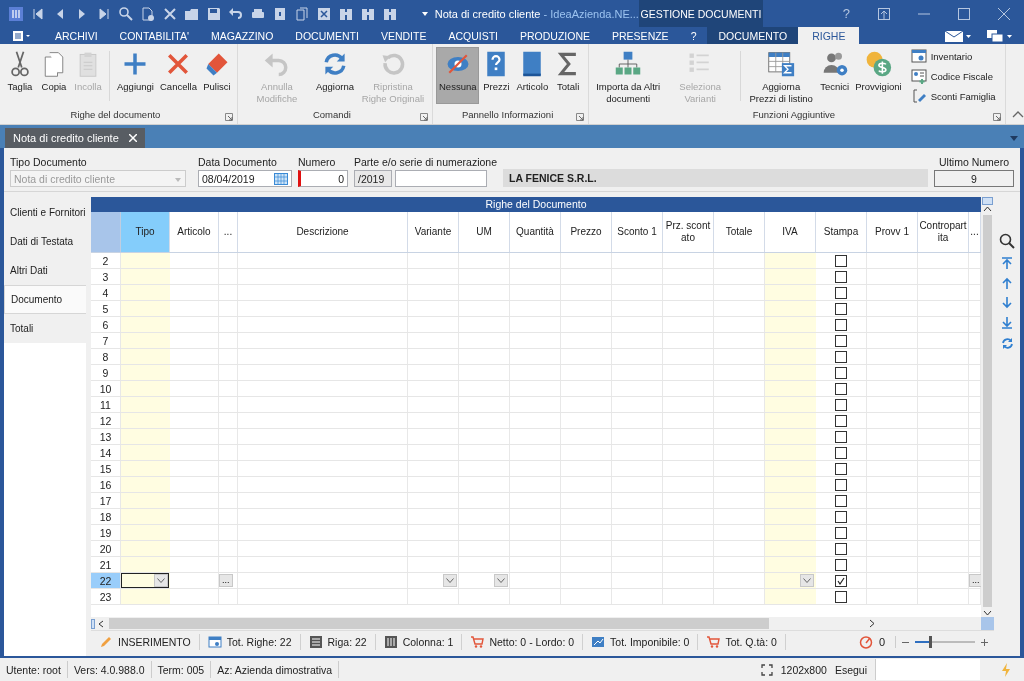 Image resolution: width=1024 pixels, height=681 pixels. Describe the element at coordinates (145, 232) in the screenshot. I see `column-header: Tipo` at that location.